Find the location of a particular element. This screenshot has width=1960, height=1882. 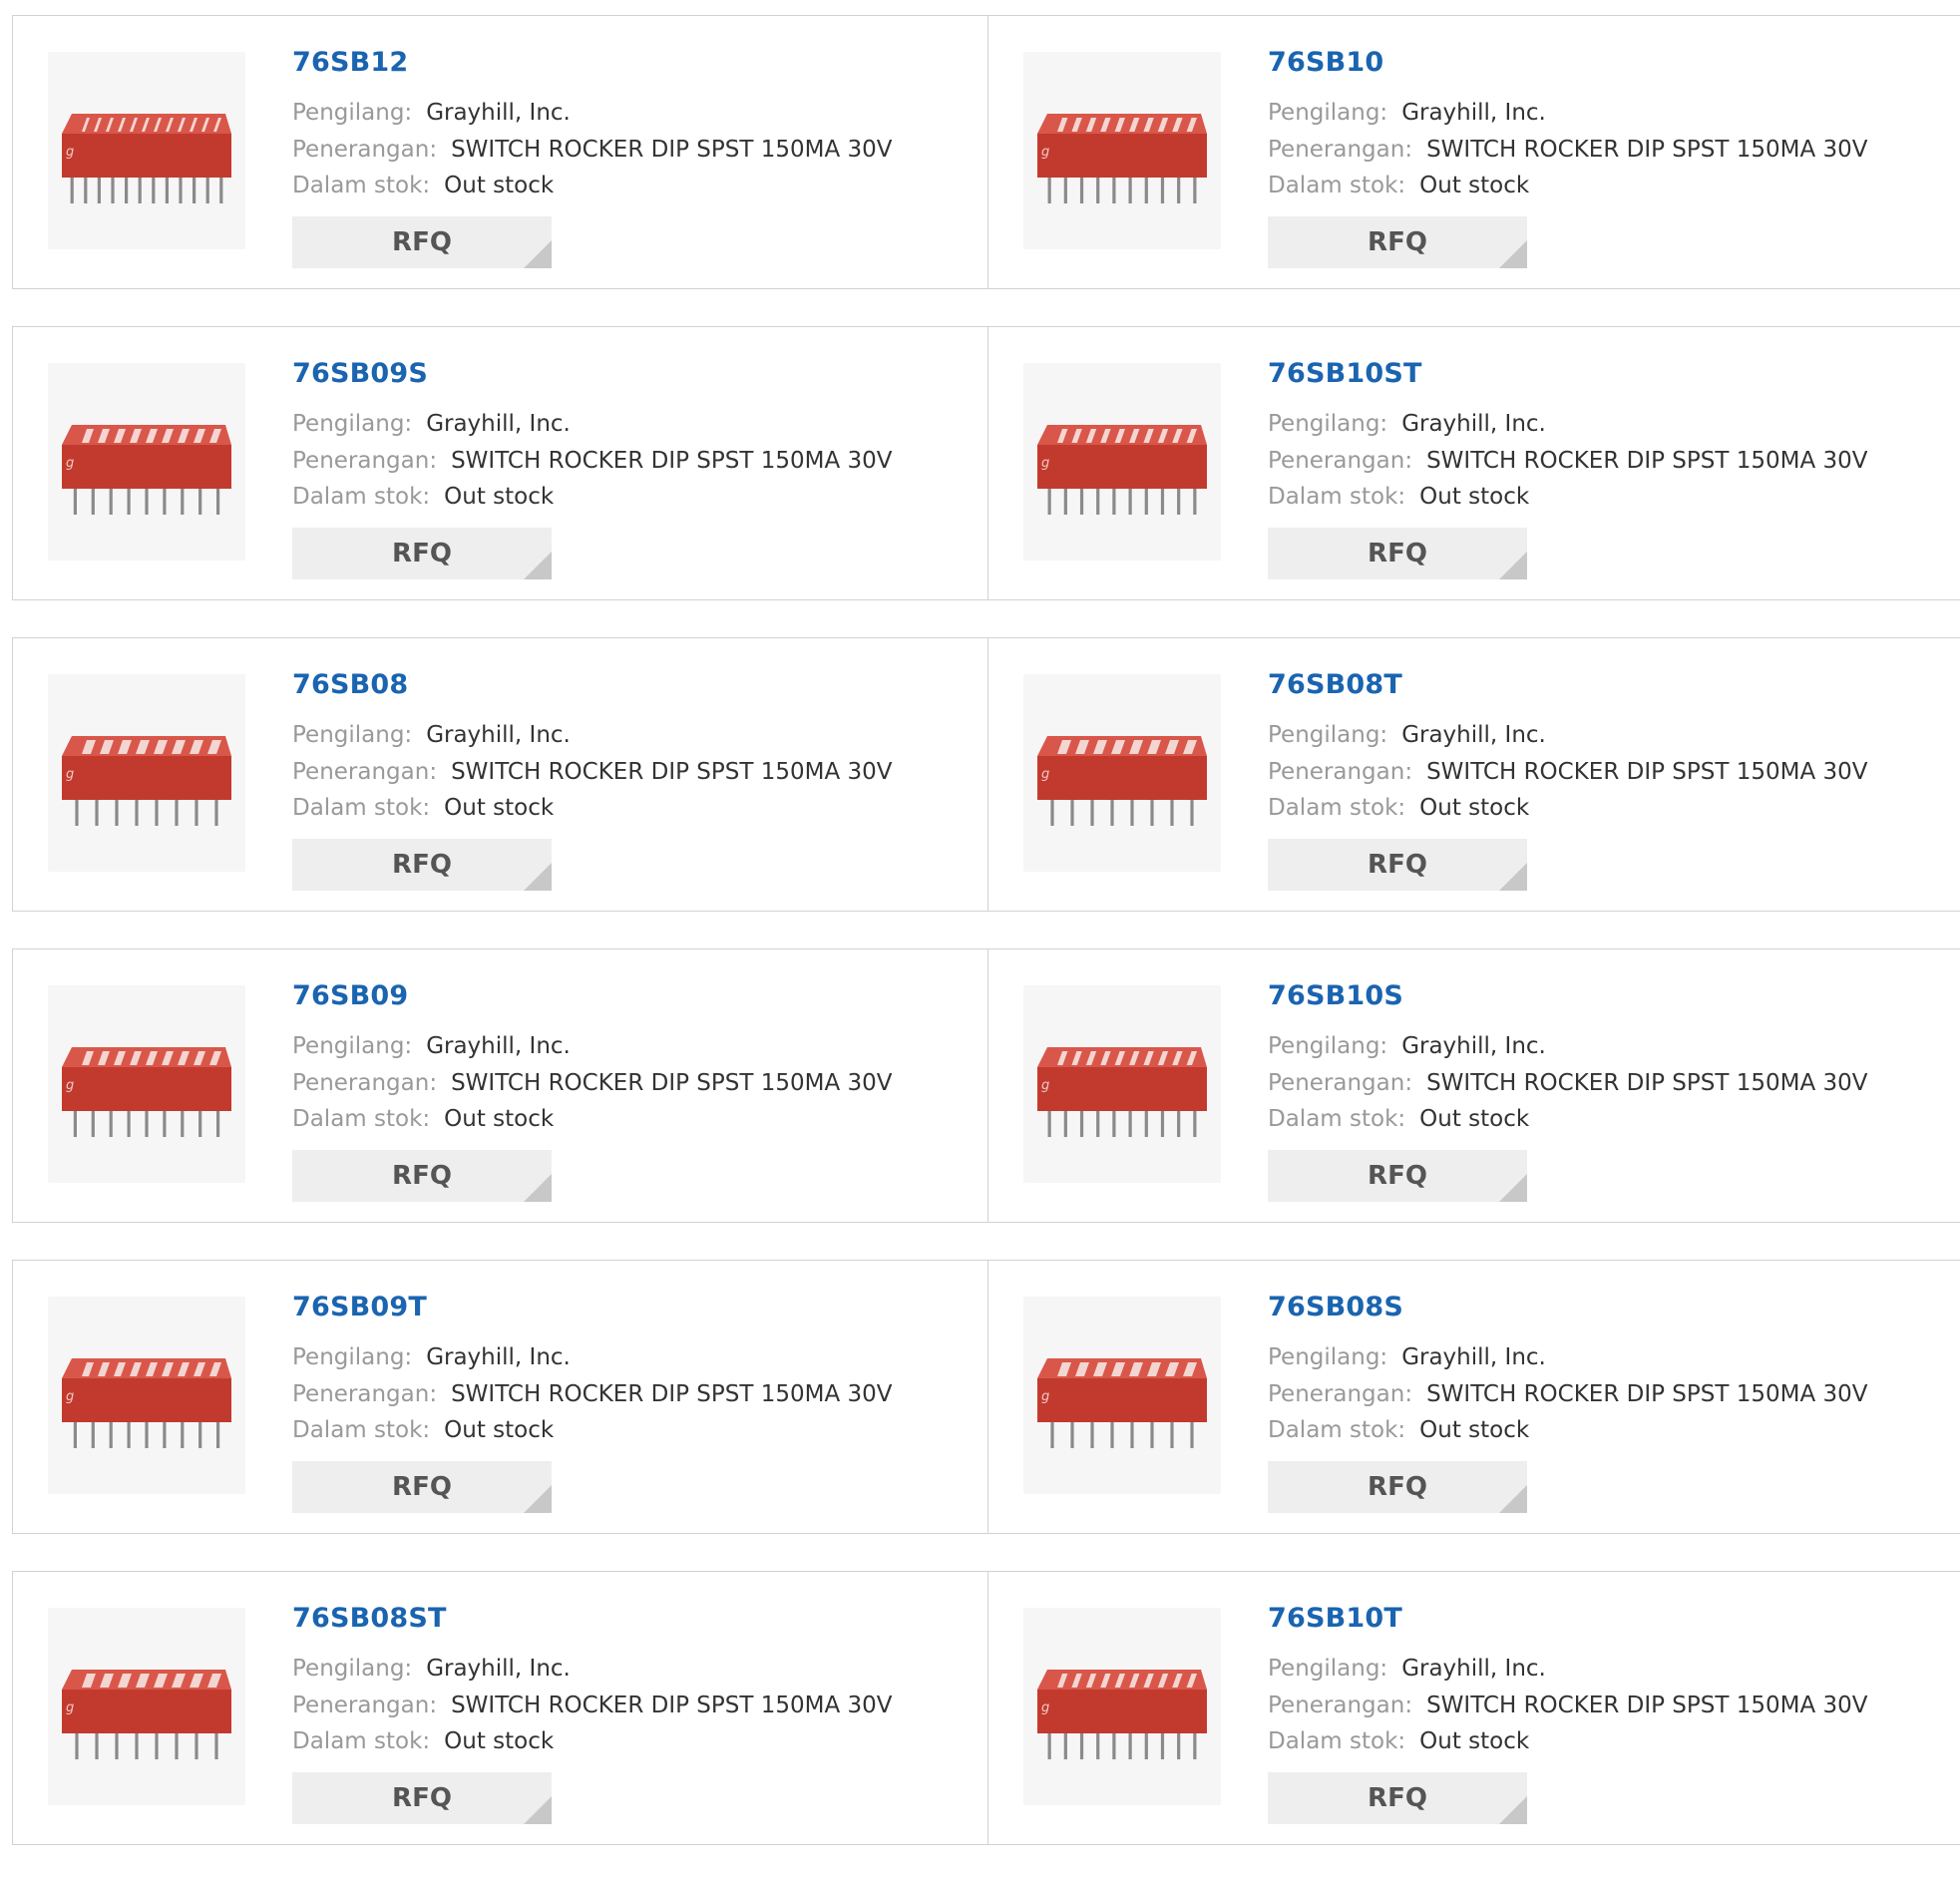

part-number-link: 76SB09T is located at coordinates (359, 1307).